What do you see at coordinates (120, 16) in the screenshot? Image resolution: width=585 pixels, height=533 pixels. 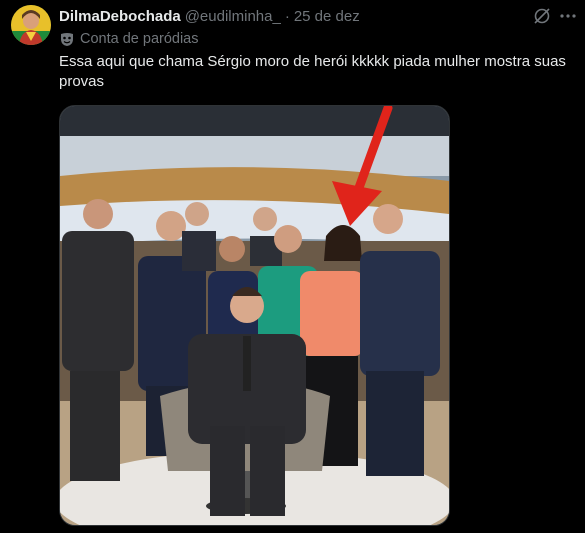 I see `author-name: DilmaDebochada` at bounding box center [120, 16].